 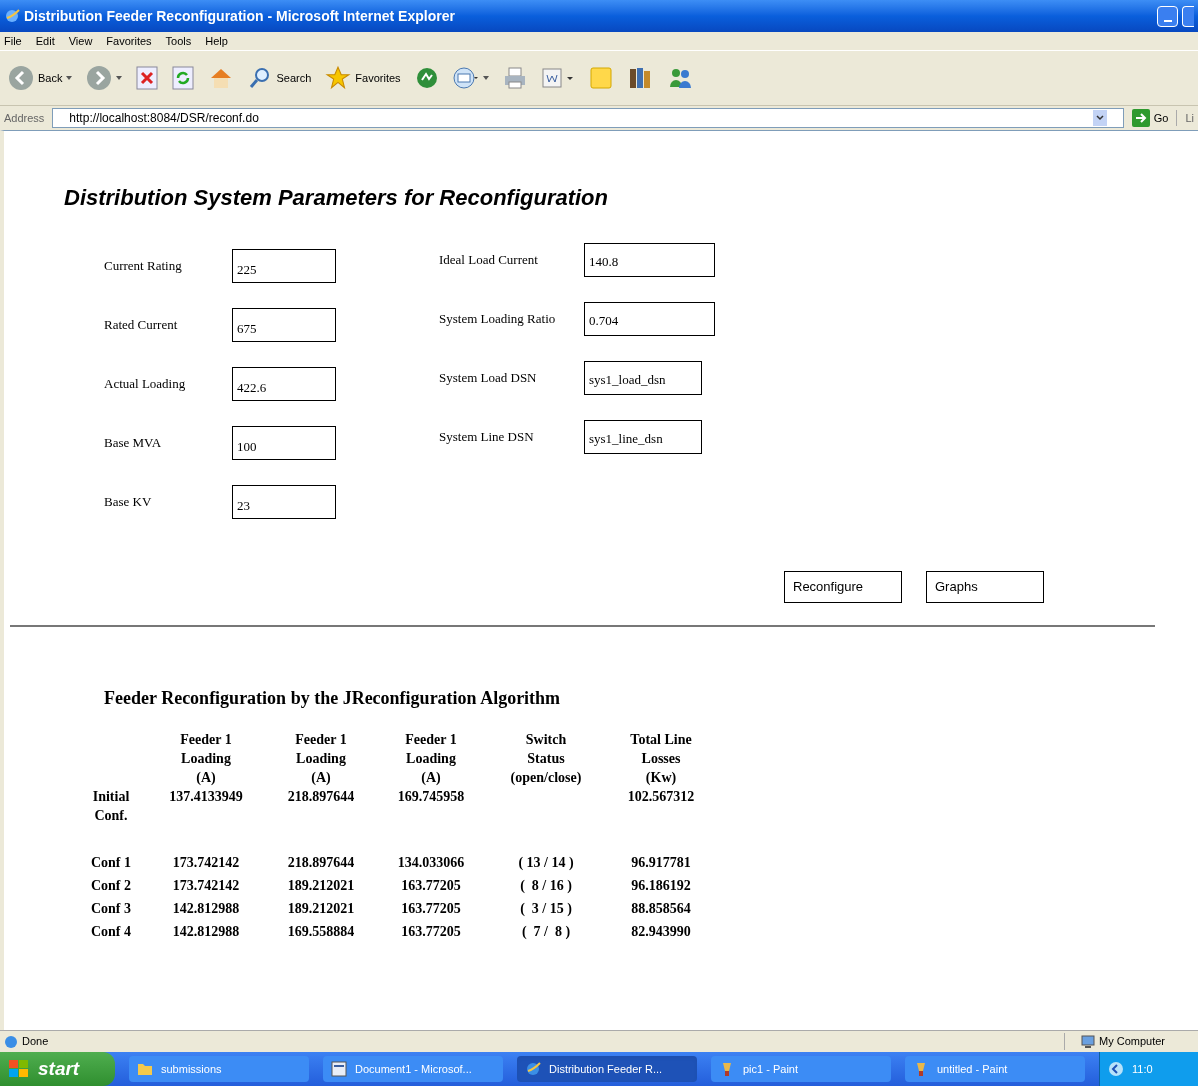 I want to click on field-label: Base MVA, so click(x=133, y=442).